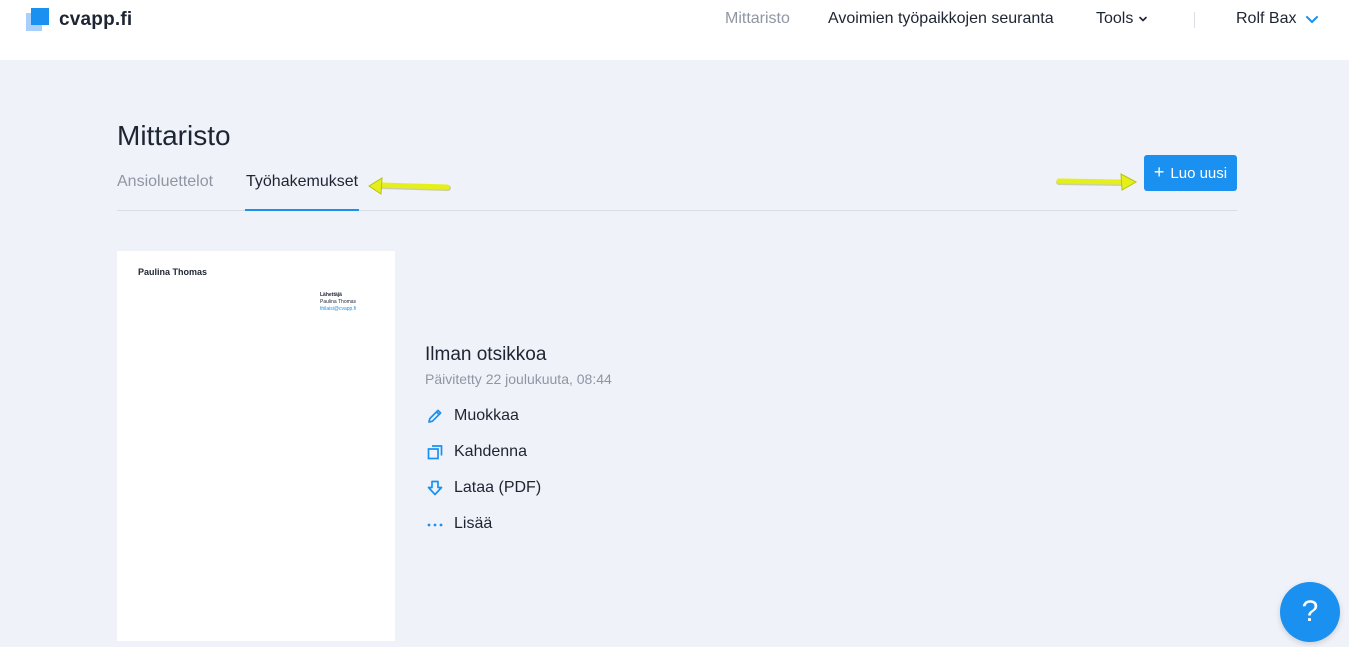  I want to click on pencil-icon, so click(435, 416).